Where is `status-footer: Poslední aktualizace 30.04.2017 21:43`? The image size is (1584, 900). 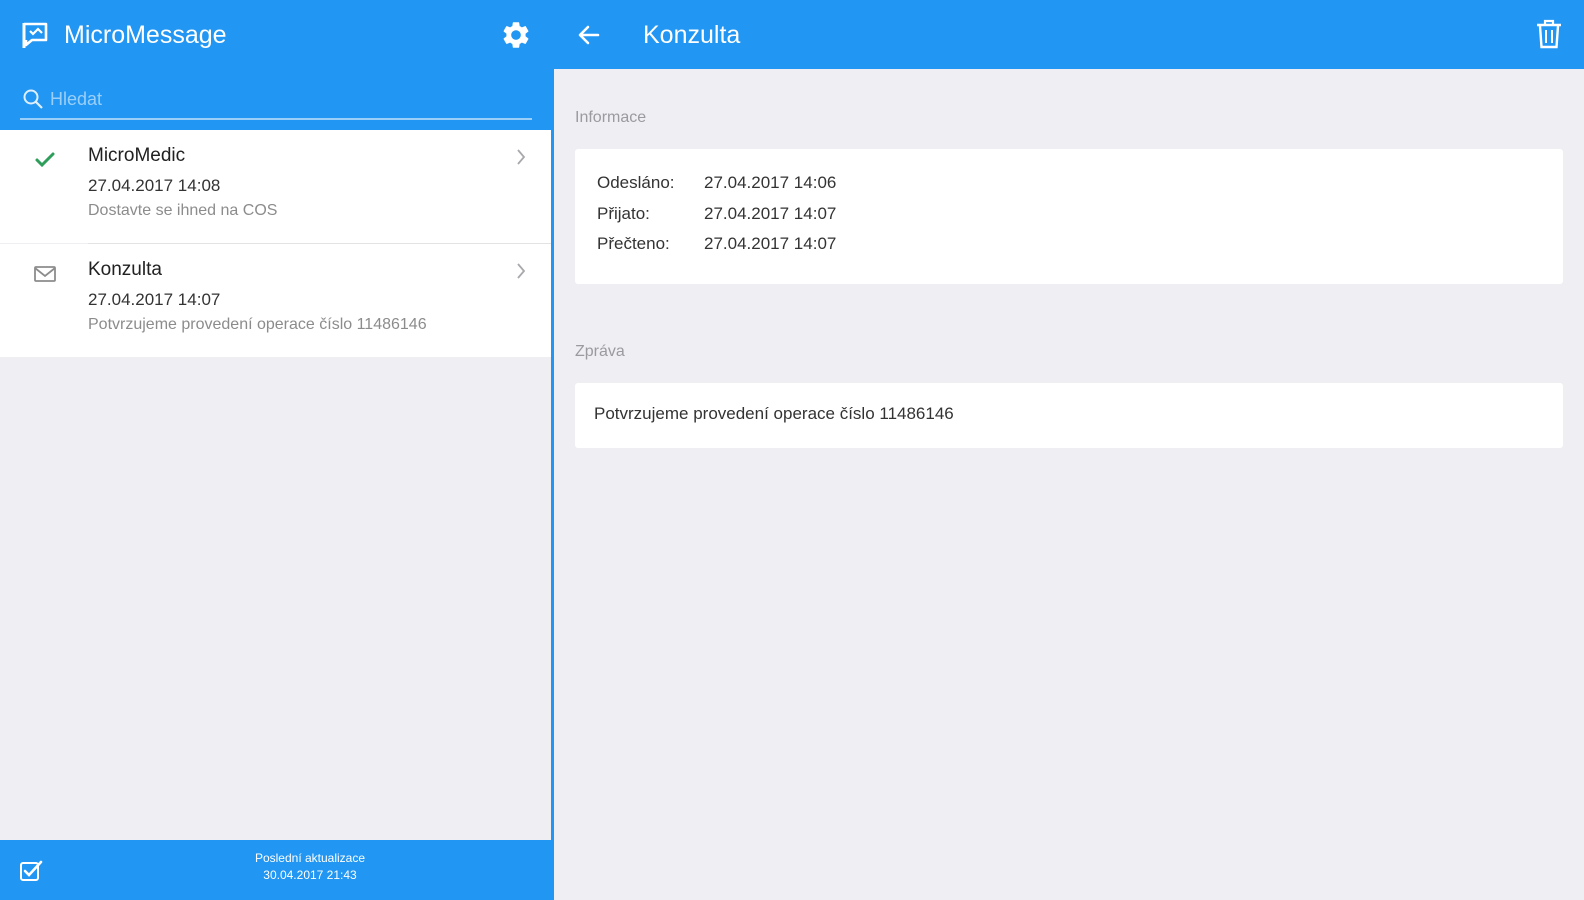 status-footer: Poslední aktualizace 30.04.2017 21:43 is located at coordinates (275, 870).